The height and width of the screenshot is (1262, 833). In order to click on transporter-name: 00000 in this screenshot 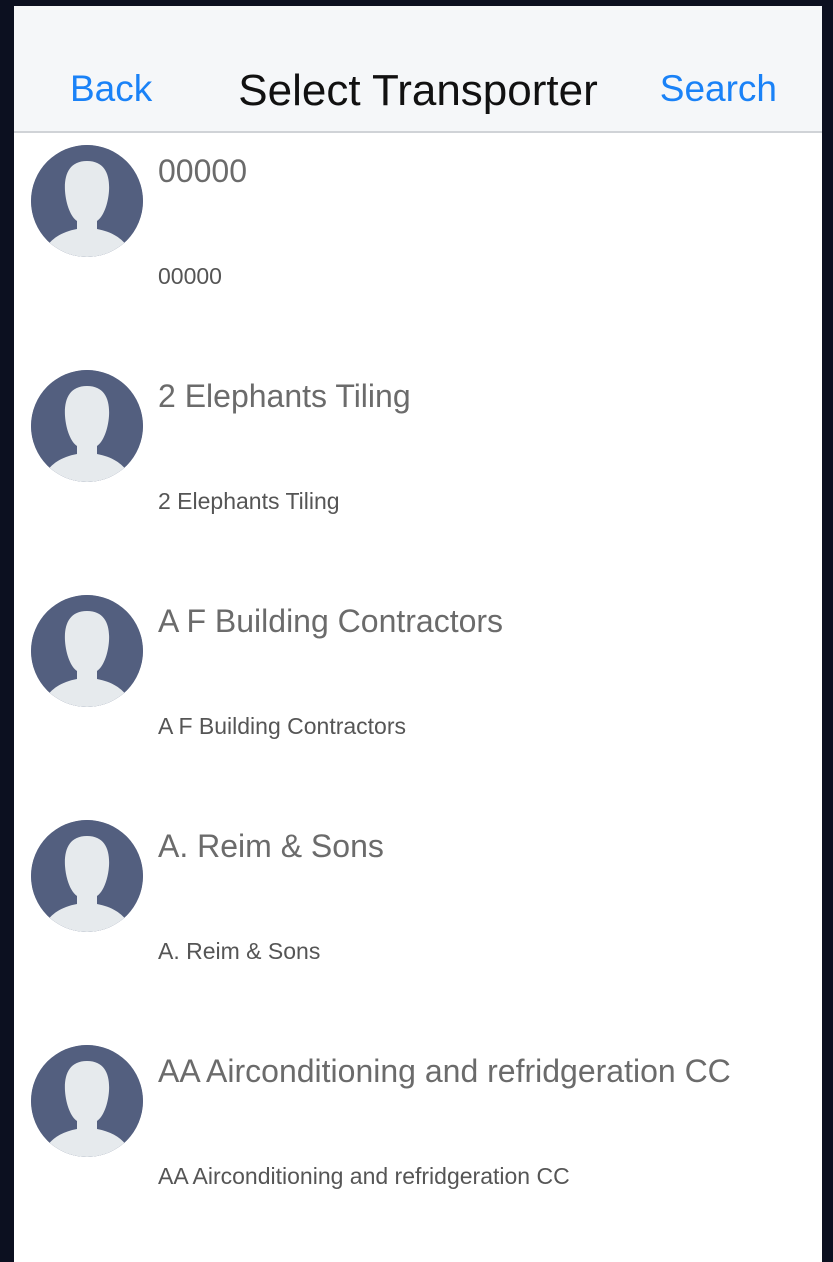, I will do `click(202, 171)`.